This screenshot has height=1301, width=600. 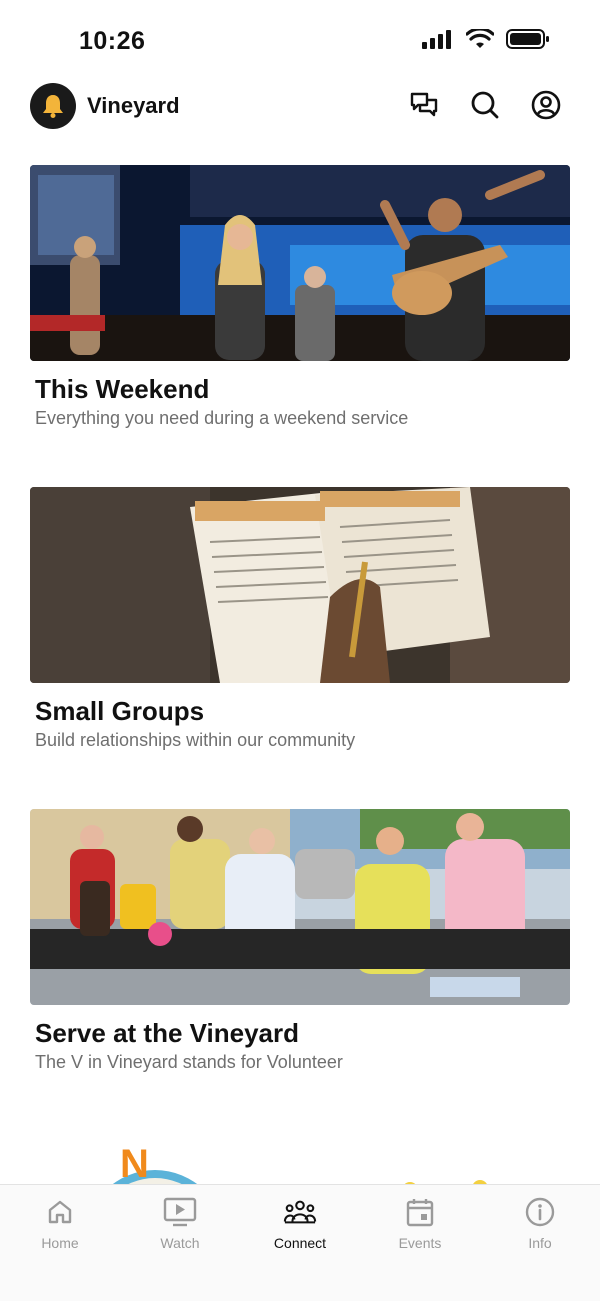 I want to click on tab-home: Home, so click(x=60, y=1230).